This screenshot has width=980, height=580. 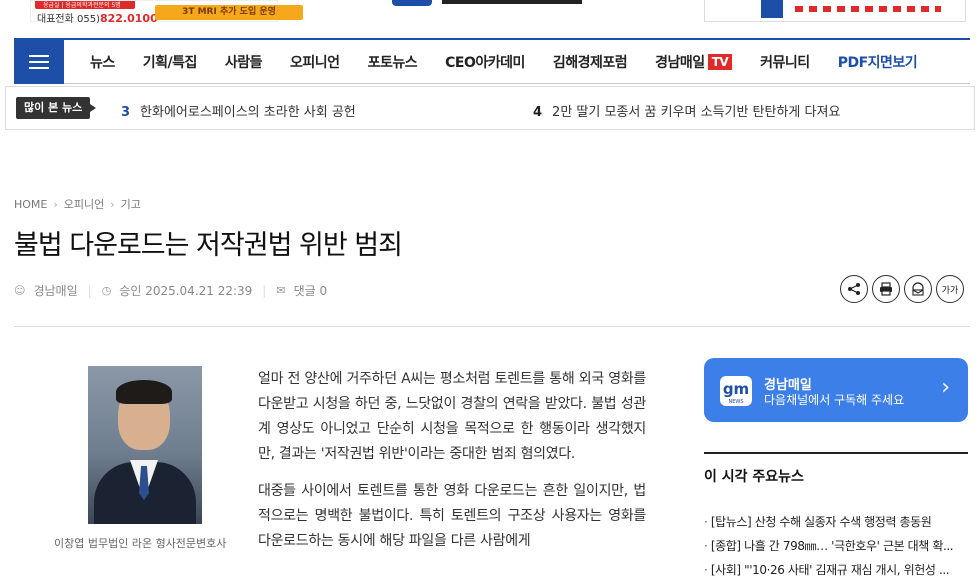 I want to click on photo-caption: 이창엽 법무법인 라온 형사전문변호사, so click(x=140, y=543).